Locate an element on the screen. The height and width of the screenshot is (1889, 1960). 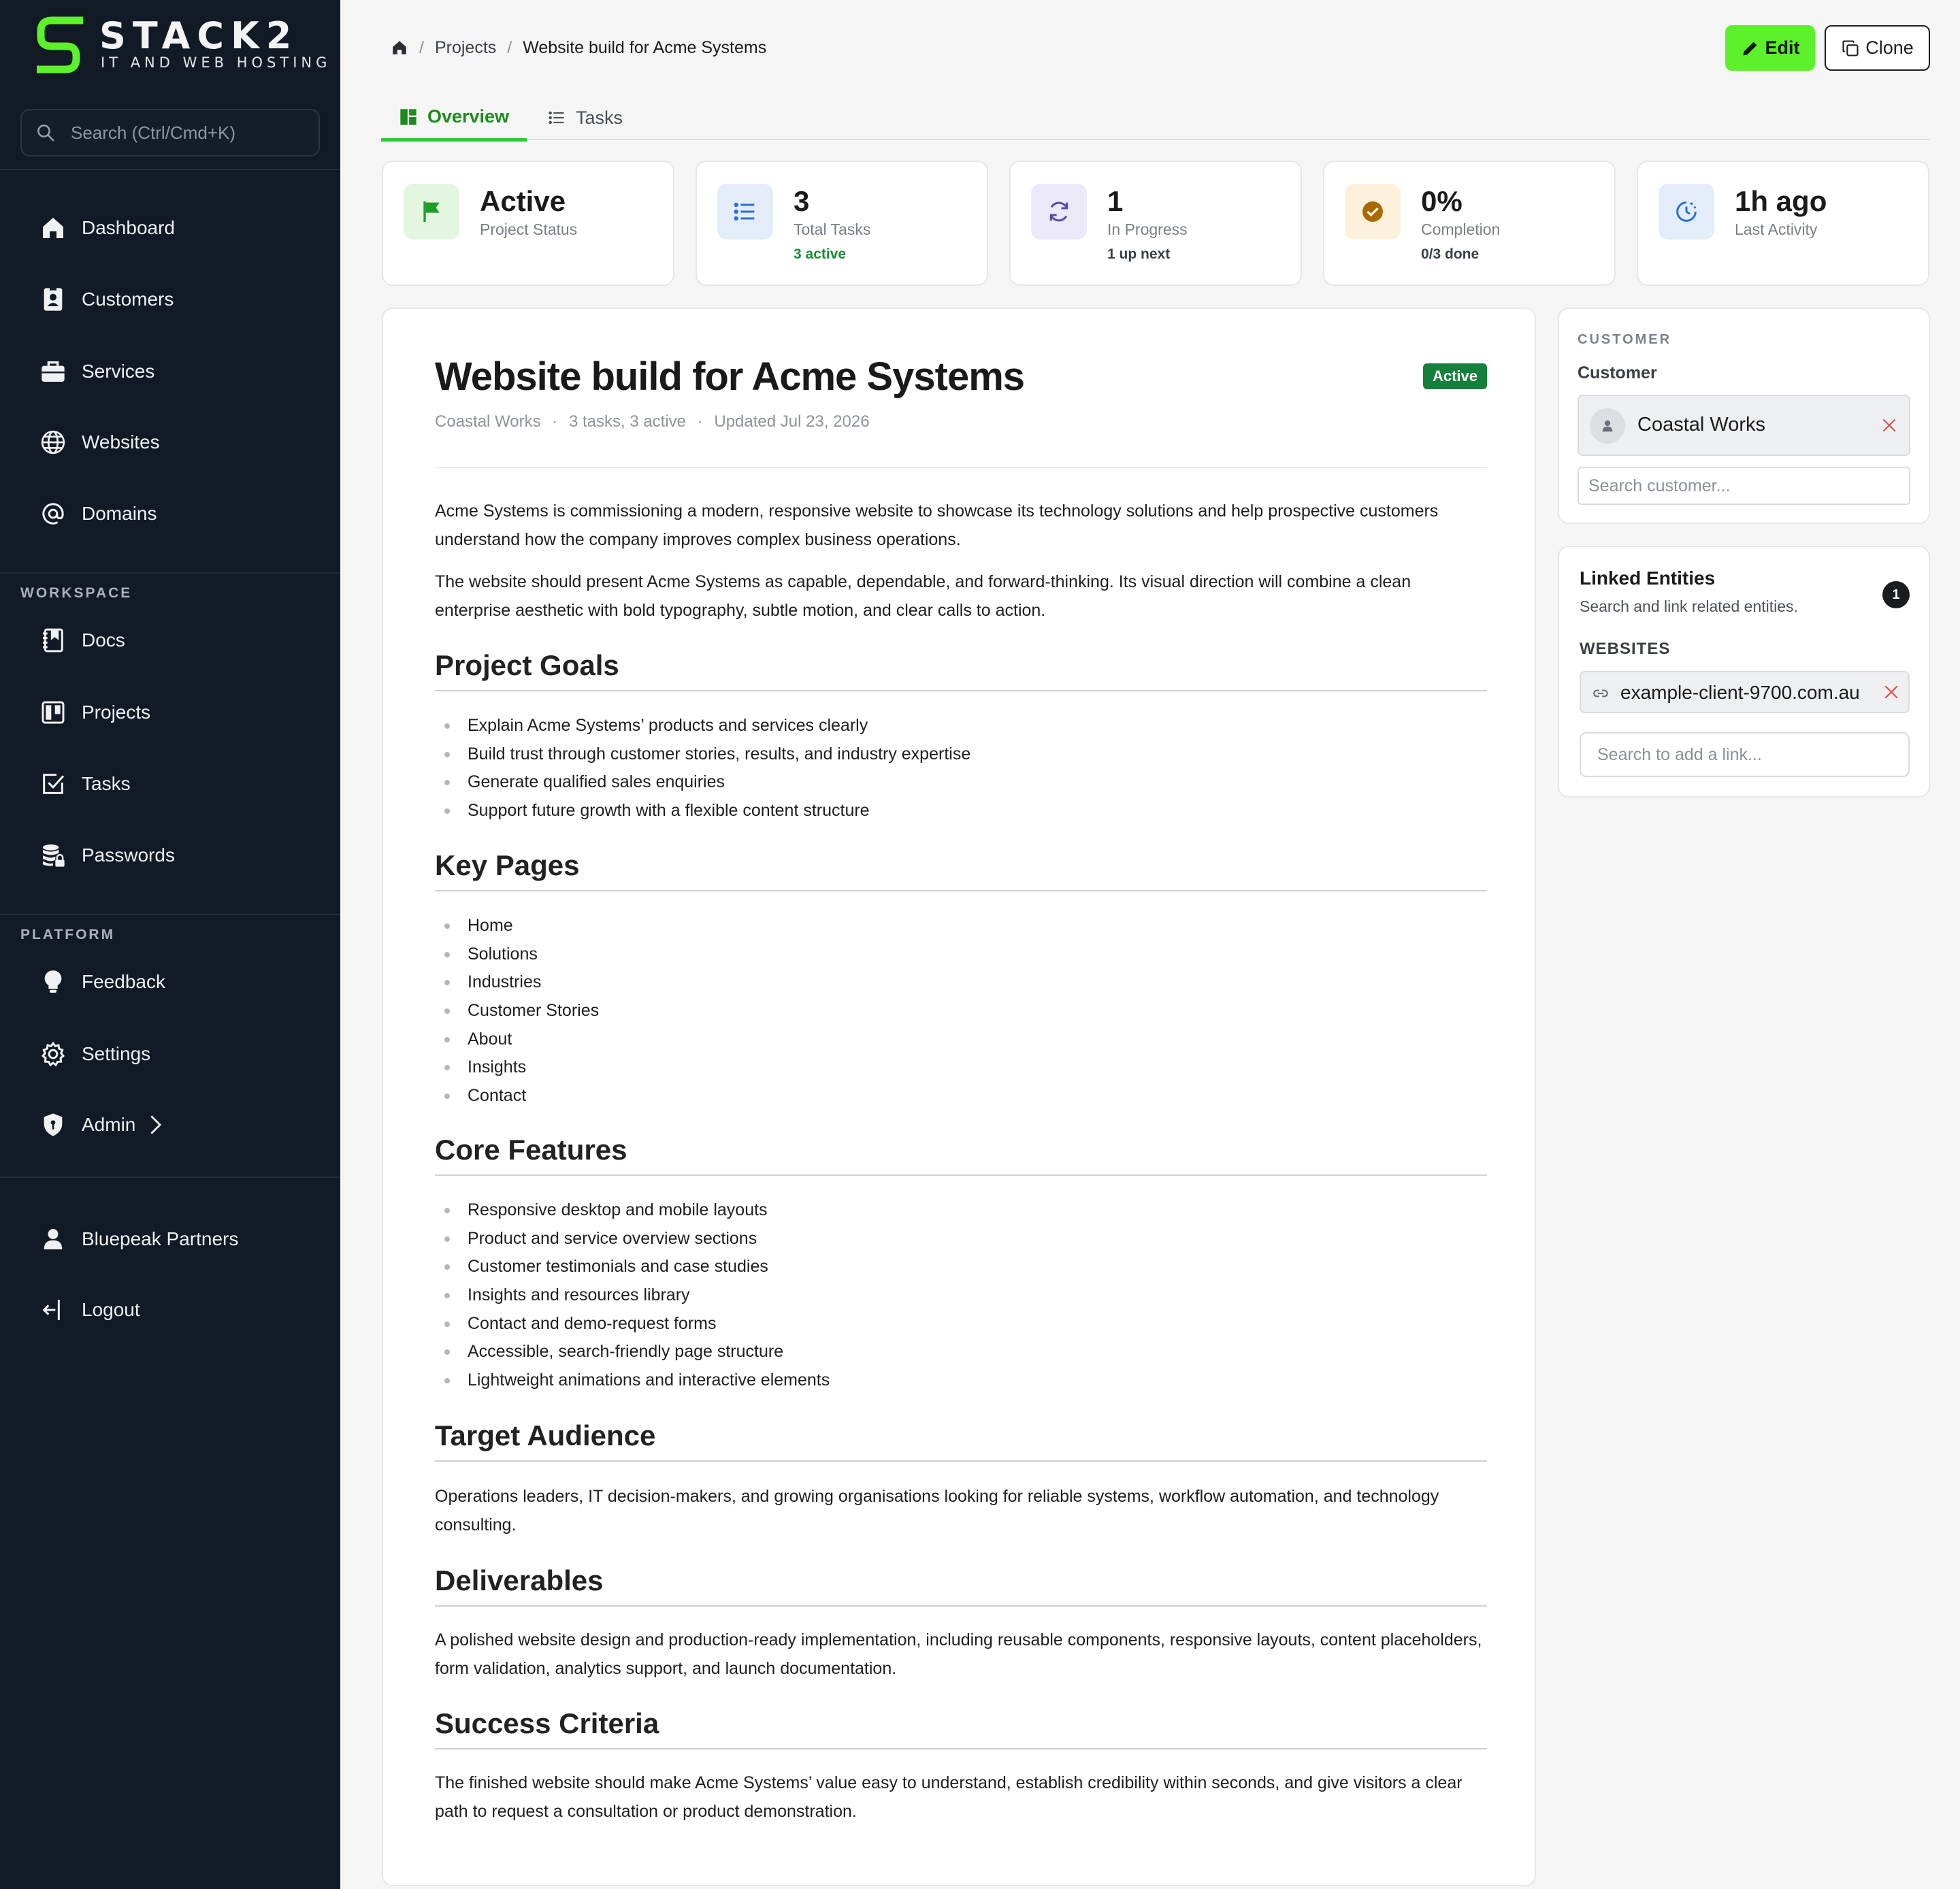
chevron-right-icon is located at coordinates (156, 1125).